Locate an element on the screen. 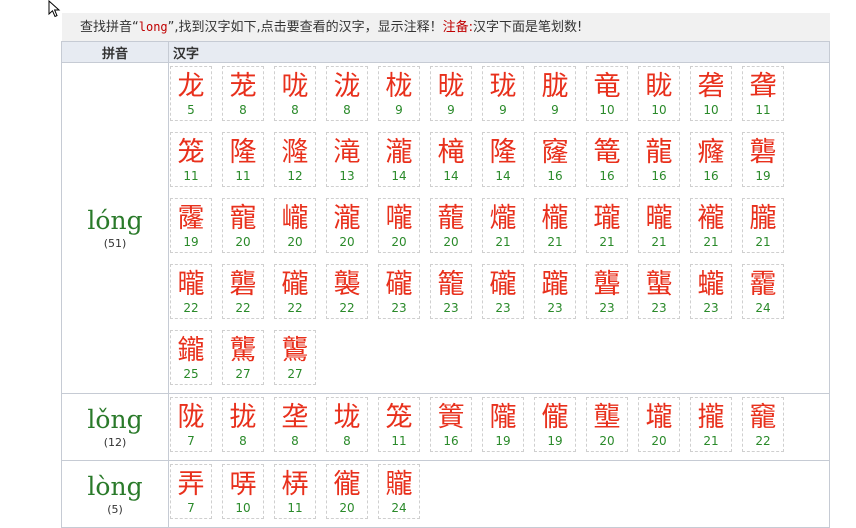 The image size is (856, 528). stroke-count: 19 is located at coordinates (191, 242).